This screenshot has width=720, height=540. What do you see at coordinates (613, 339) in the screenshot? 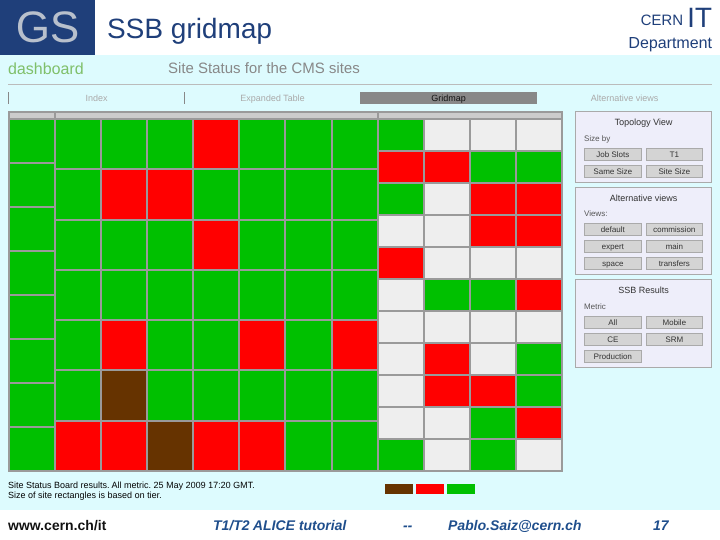
I see `option-button: CE` at bounding box center [613, 339].